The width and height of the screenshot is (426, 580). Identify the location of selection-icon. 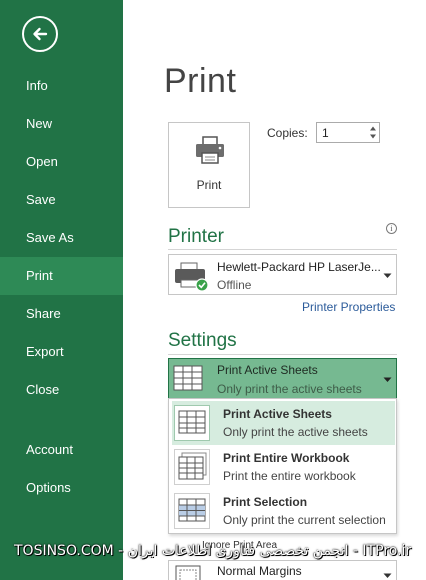
(192, 511).